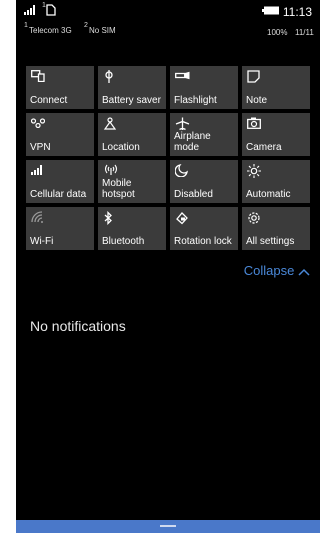 This screenshot has height=533, width=336. What do you see at coordinates (297, 12) in the screenshot?
I see `clock: 11:13` at bounding box center [297, 12].